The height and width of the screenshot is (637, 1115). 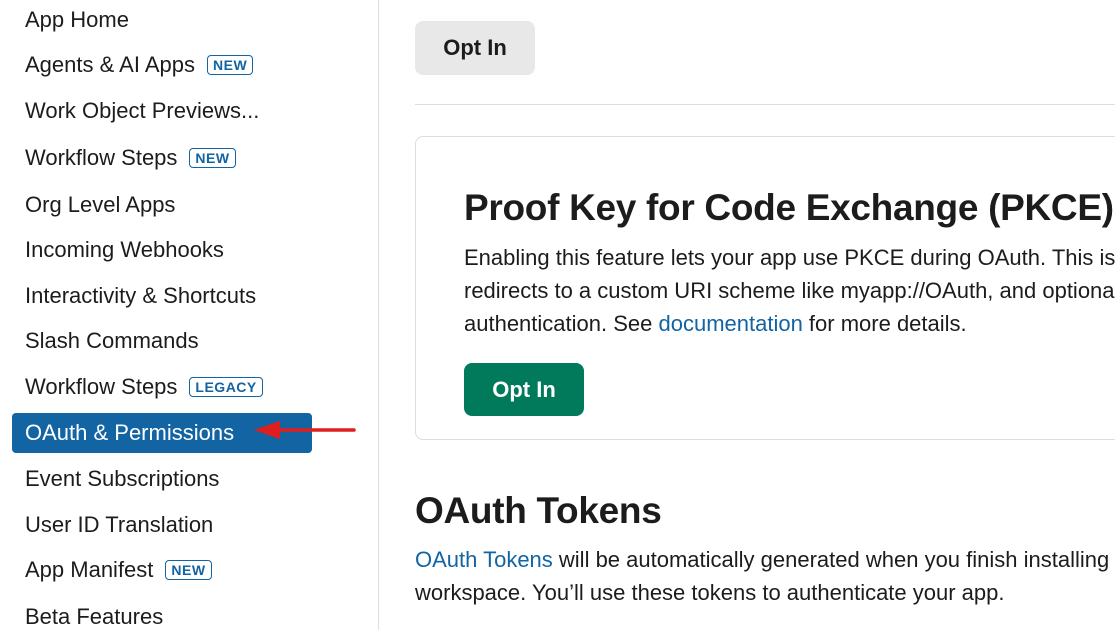 What do you see at coordinates (305, 430) in the screenshot?
I see `red-arrow-annotation-icon` at bounding box center [305, 430].